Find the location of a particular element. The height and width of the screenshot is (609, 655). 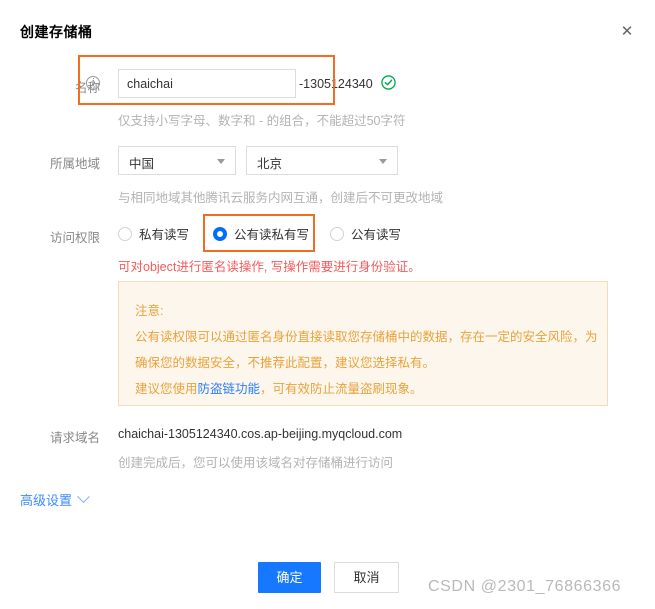

radio-private-rw: 私有读写 is located at coordinates (153, 233).